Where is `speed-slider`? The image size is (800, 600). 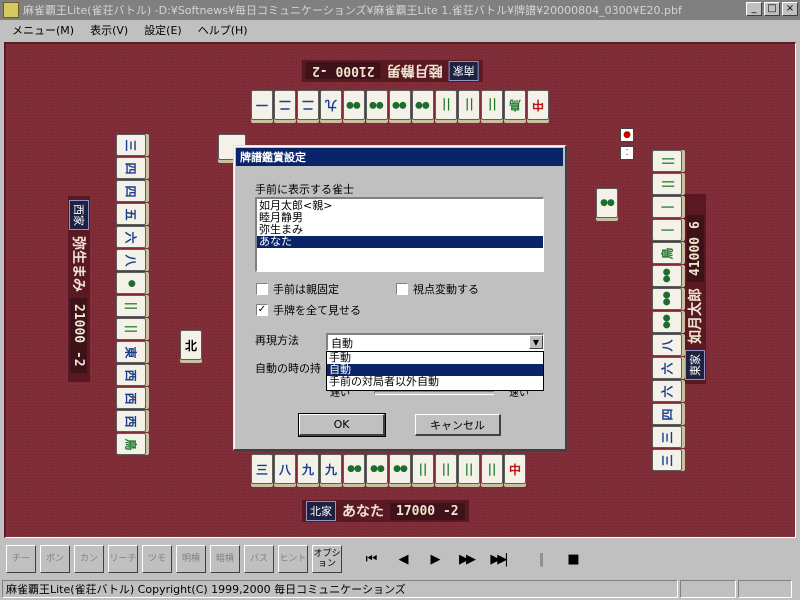 speed-slider is located at coordinates (434, 393).